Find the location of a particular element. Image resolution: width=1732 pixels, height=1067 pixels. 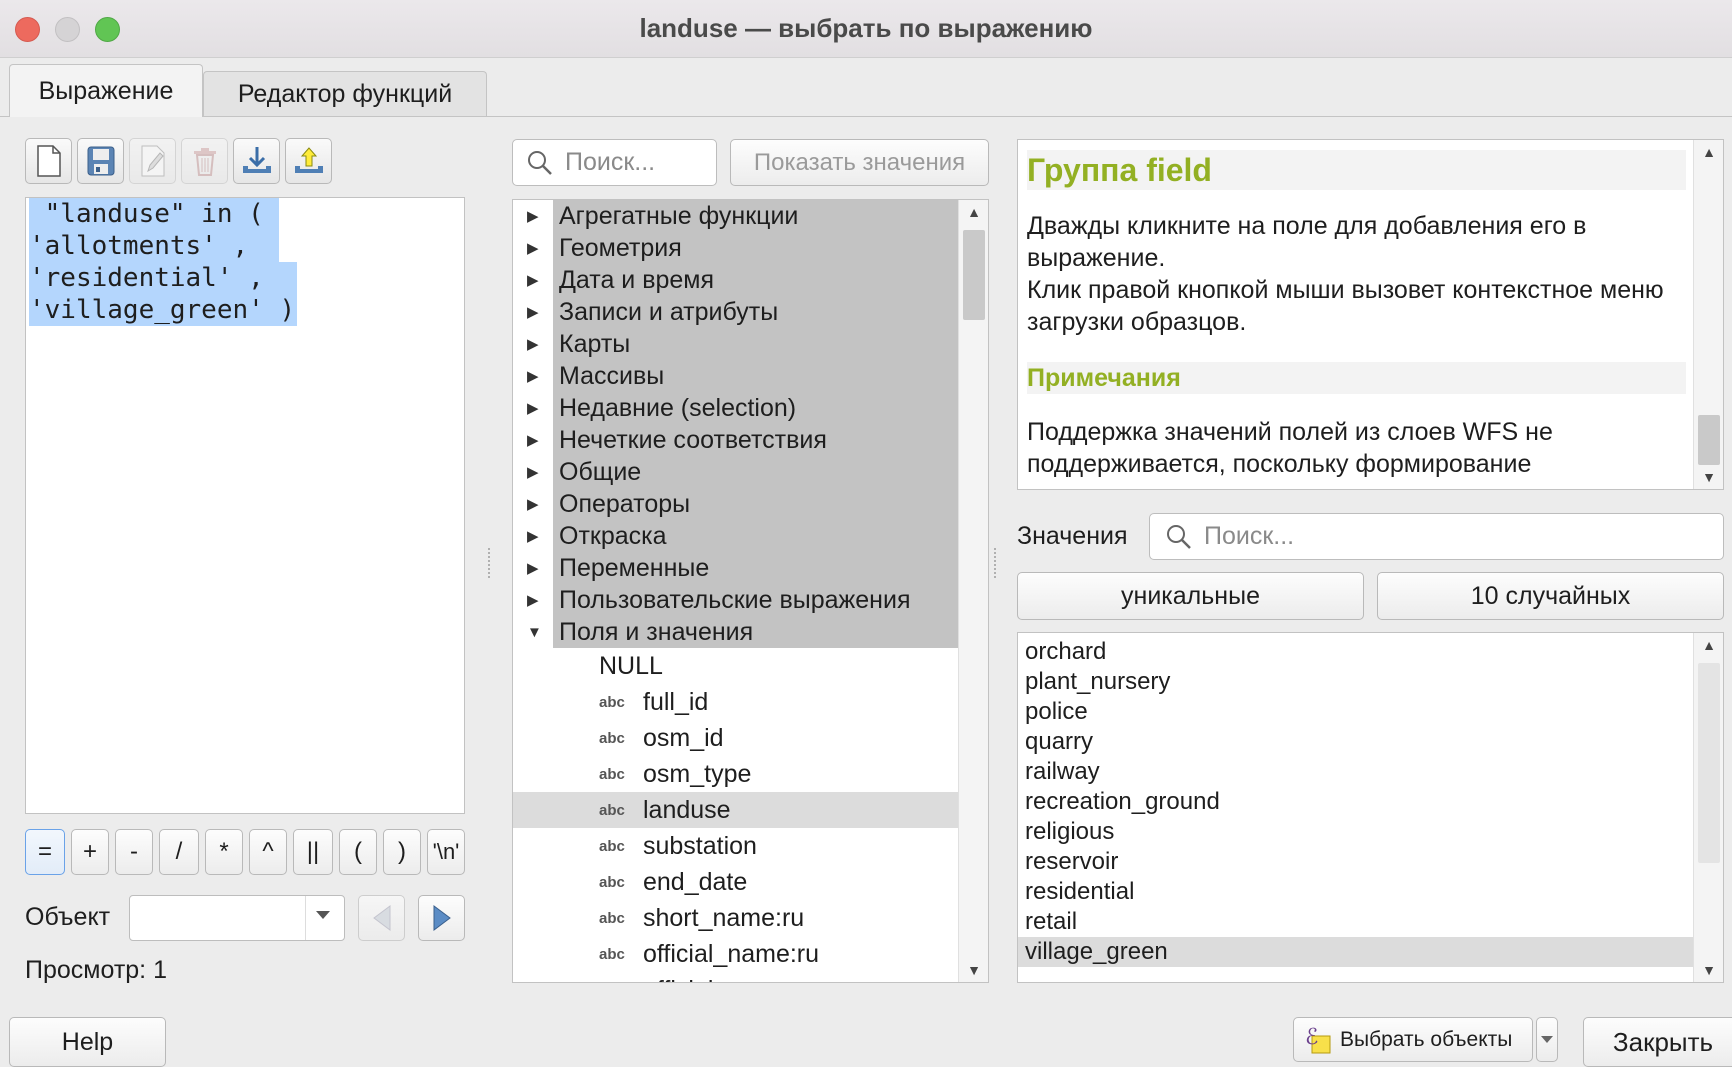

value-item: quarry is located at coordinates (1356, 742).